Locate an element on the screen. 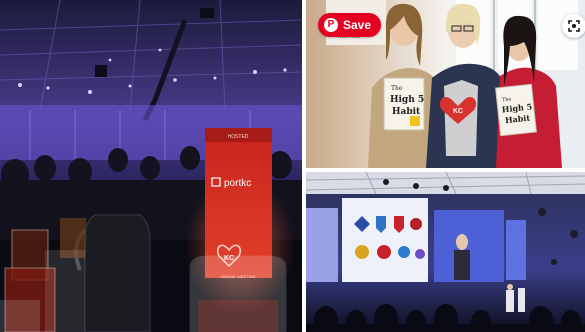 The height and width of the screenshot is (332, 585). lens-icon is located at coordinates (574, 26).